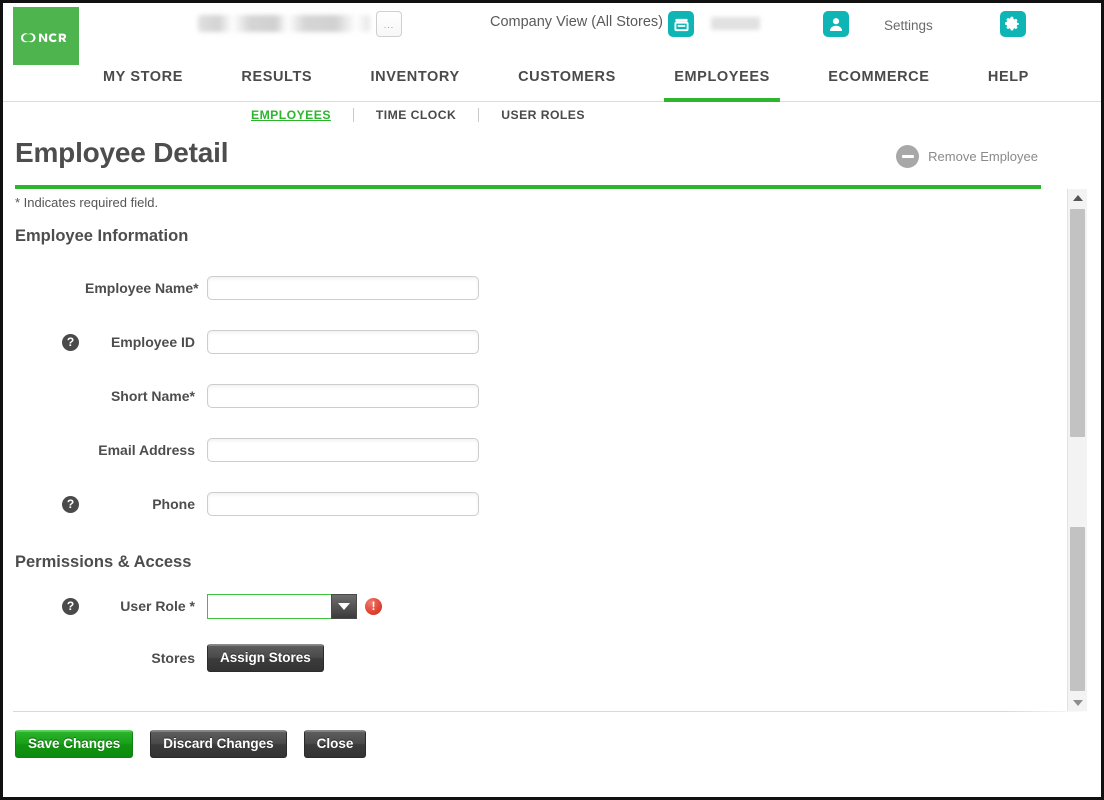  Describe the element at coordinates (1077, 323) in the screenshot. I see `scrollbar-thumb-upper` at that location.